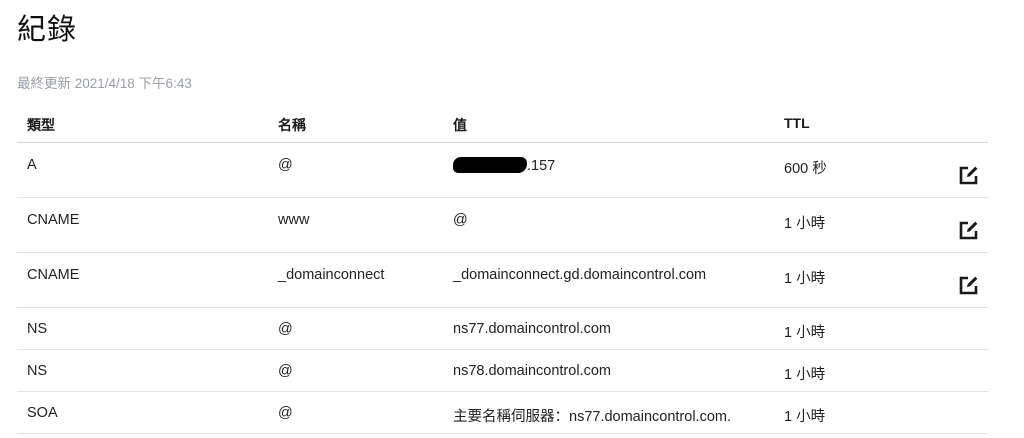  I want to click on record-value-text: .157, so click(541, 166).